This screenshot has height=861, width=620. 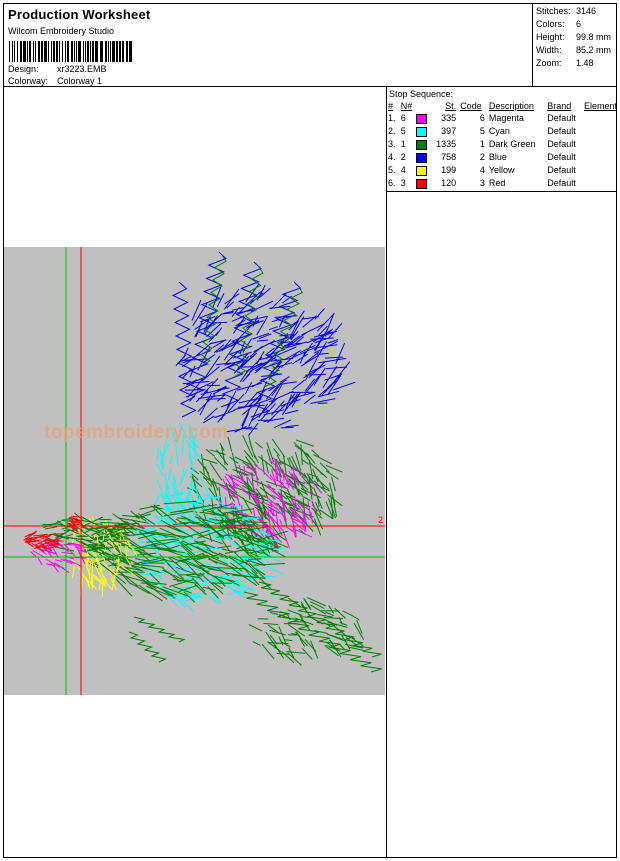 I want to click on row-stitches: 120, so click(x=449, y=183).